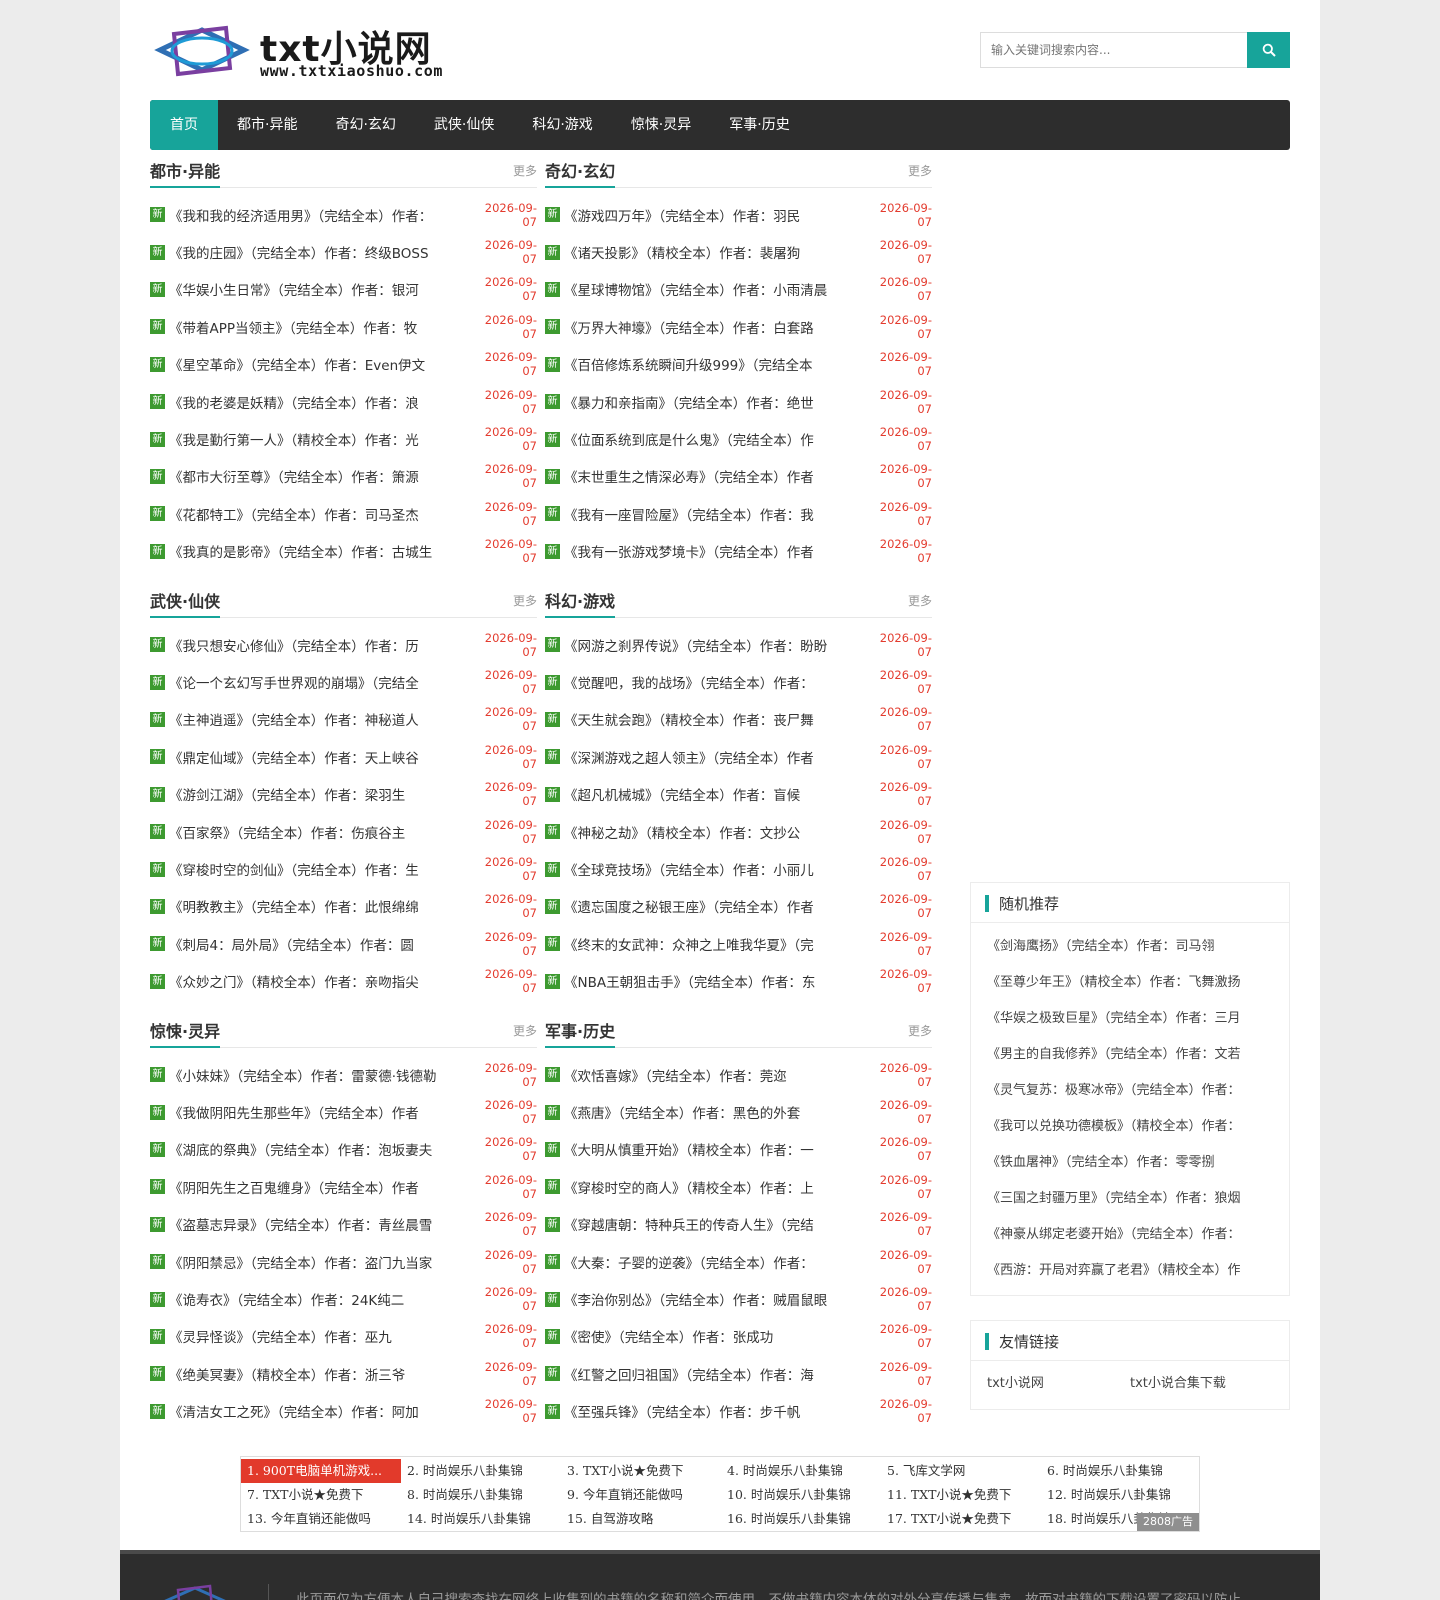 The image size is (1440, 1600). I want to click on book-title-link: 《绝美冥妻》（精校全本）作者：浙三爷, so click(318, 1374).